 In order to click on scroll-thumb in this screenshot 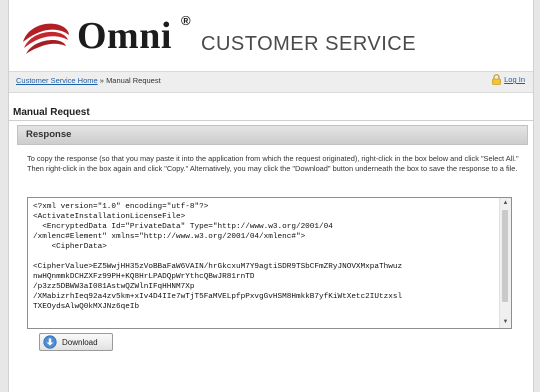, I will do `click(505, 256)`.